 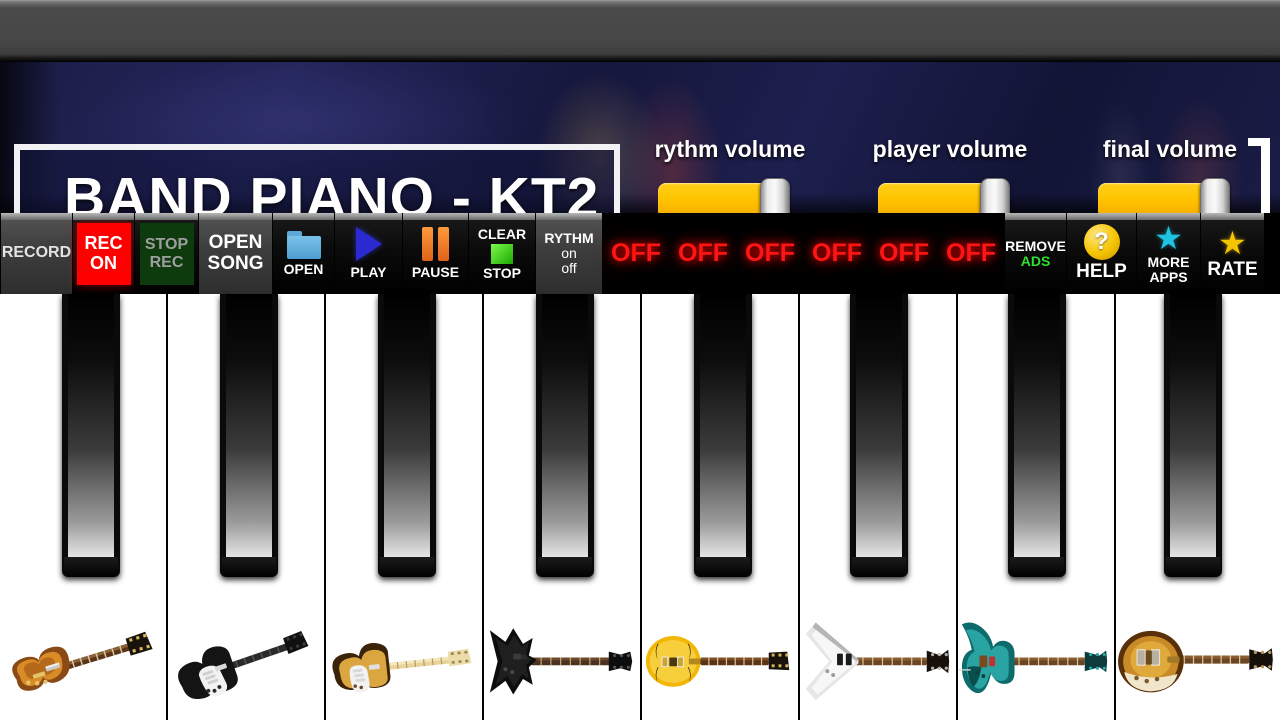 What do you see at coordinates (1035, 245) in the screenshot?
I see `remove-label: REMOVE` at bounding box center [1035, 245].